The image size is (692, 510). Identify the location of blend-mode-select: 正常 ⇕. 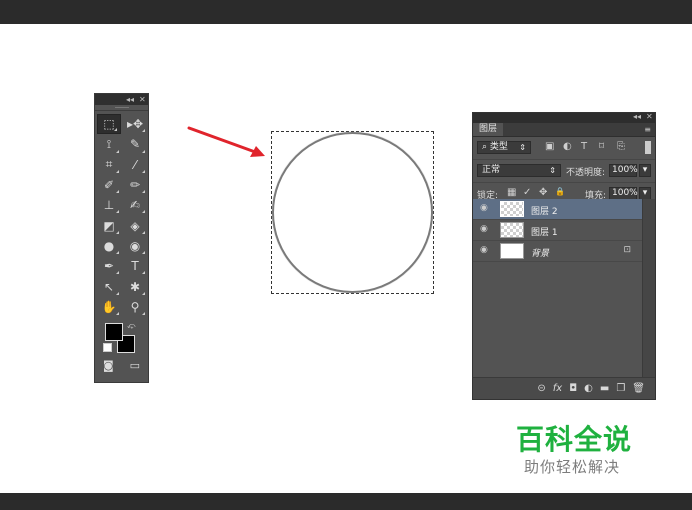
(519, 170).